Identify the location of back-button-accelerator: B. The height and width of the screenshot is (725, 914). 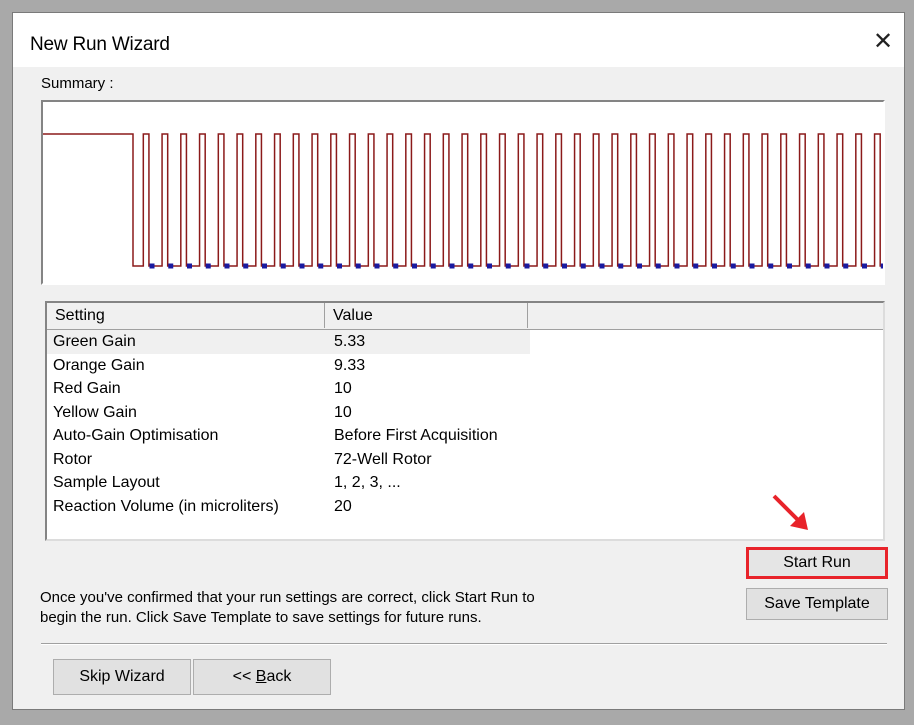
(261, 676).